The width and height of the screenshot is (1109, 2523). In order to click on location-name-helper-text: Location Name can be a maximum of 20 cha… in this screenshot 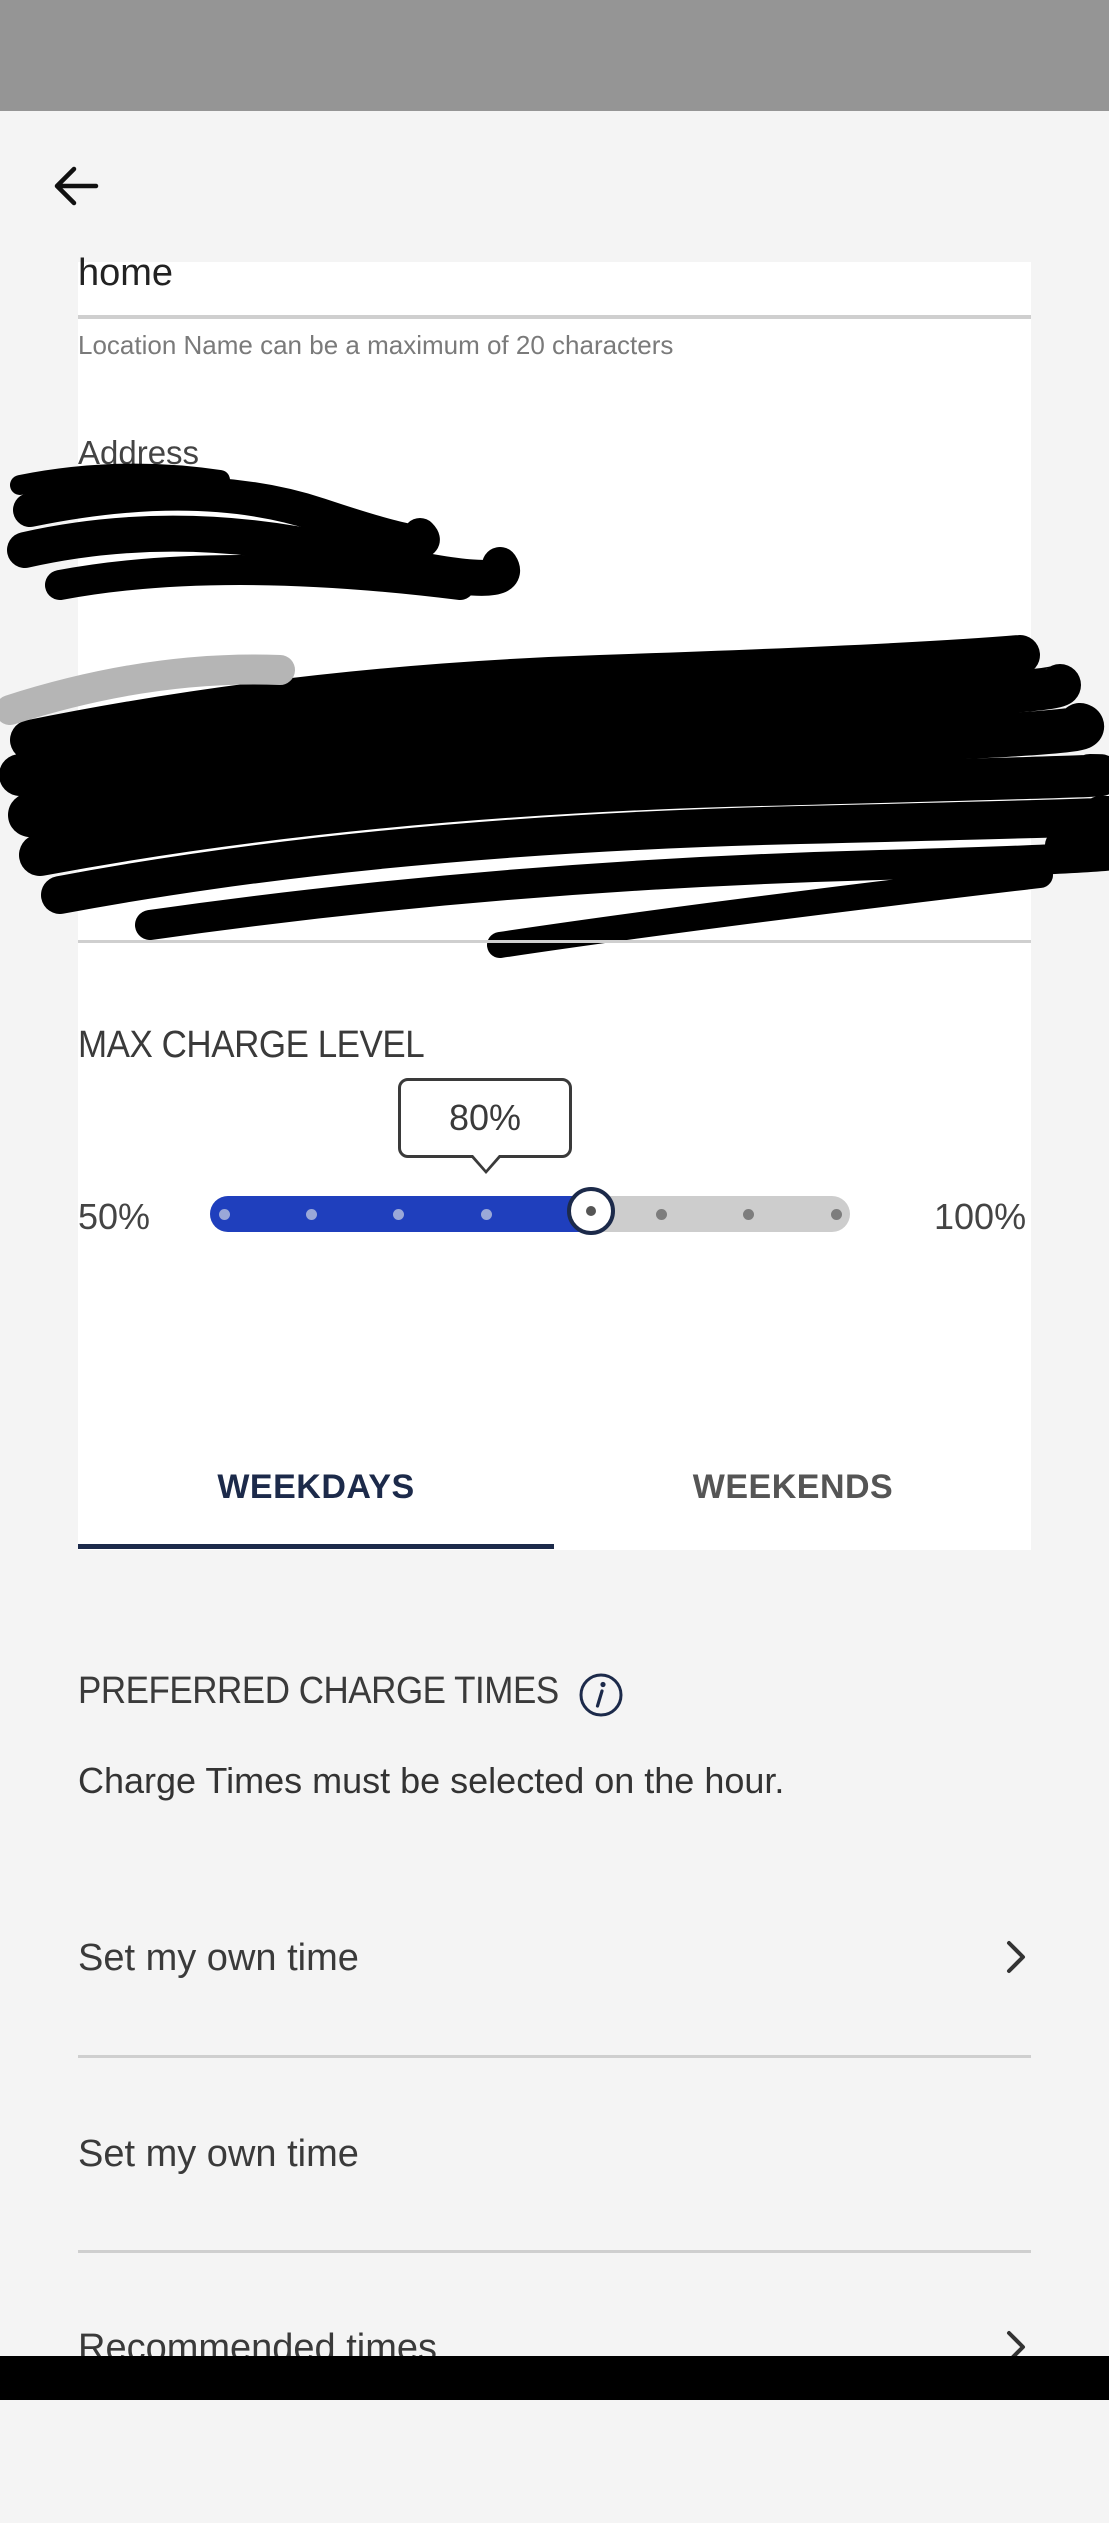, I will do `click(376, 345)`.